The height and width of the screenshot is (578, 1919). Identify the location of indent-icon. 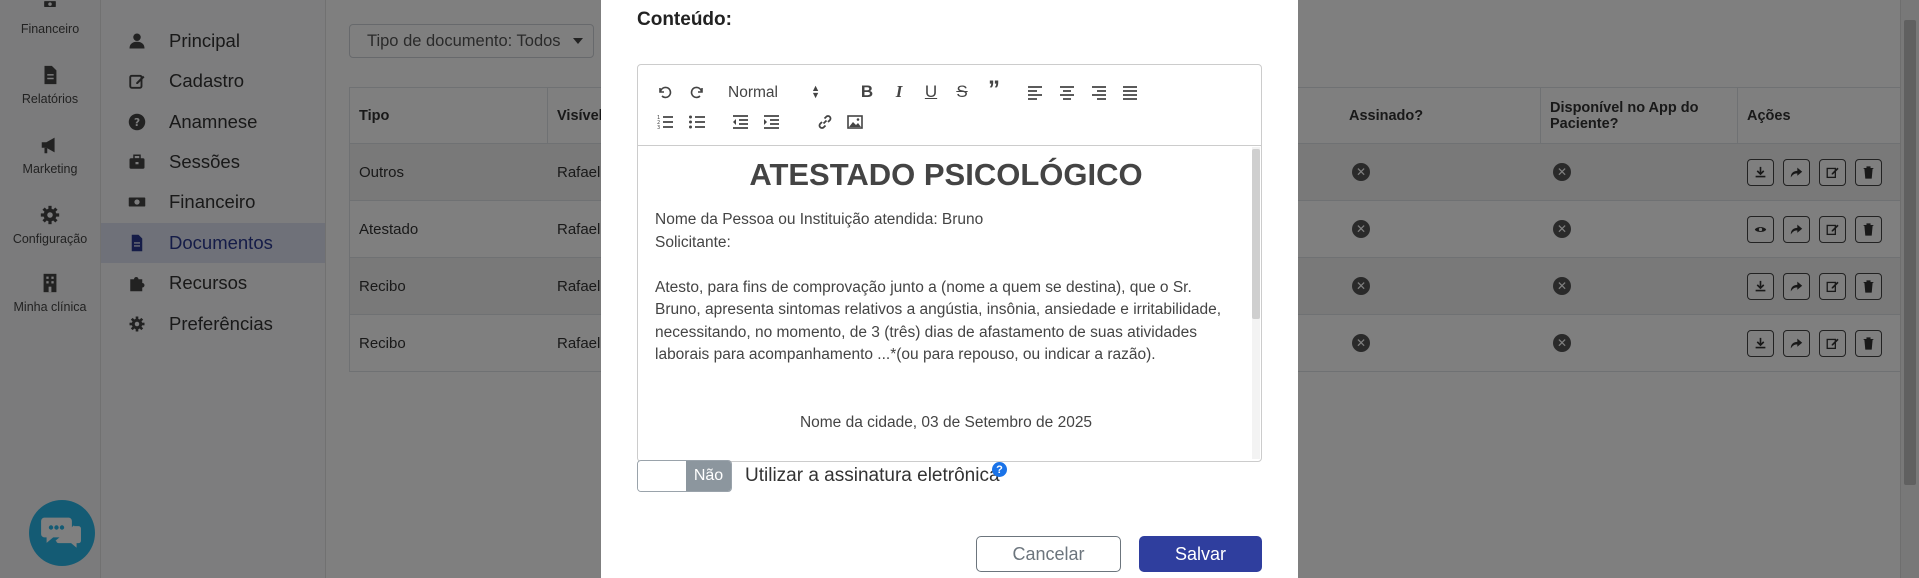
(771, 122).